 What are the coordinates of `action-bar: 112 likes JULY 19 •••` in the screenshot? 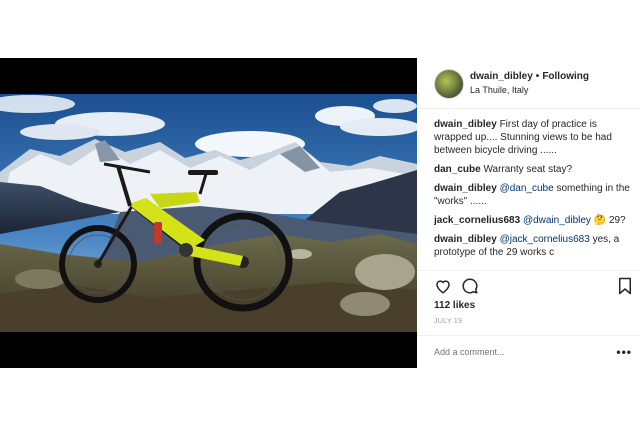 It's located at (528, 319).